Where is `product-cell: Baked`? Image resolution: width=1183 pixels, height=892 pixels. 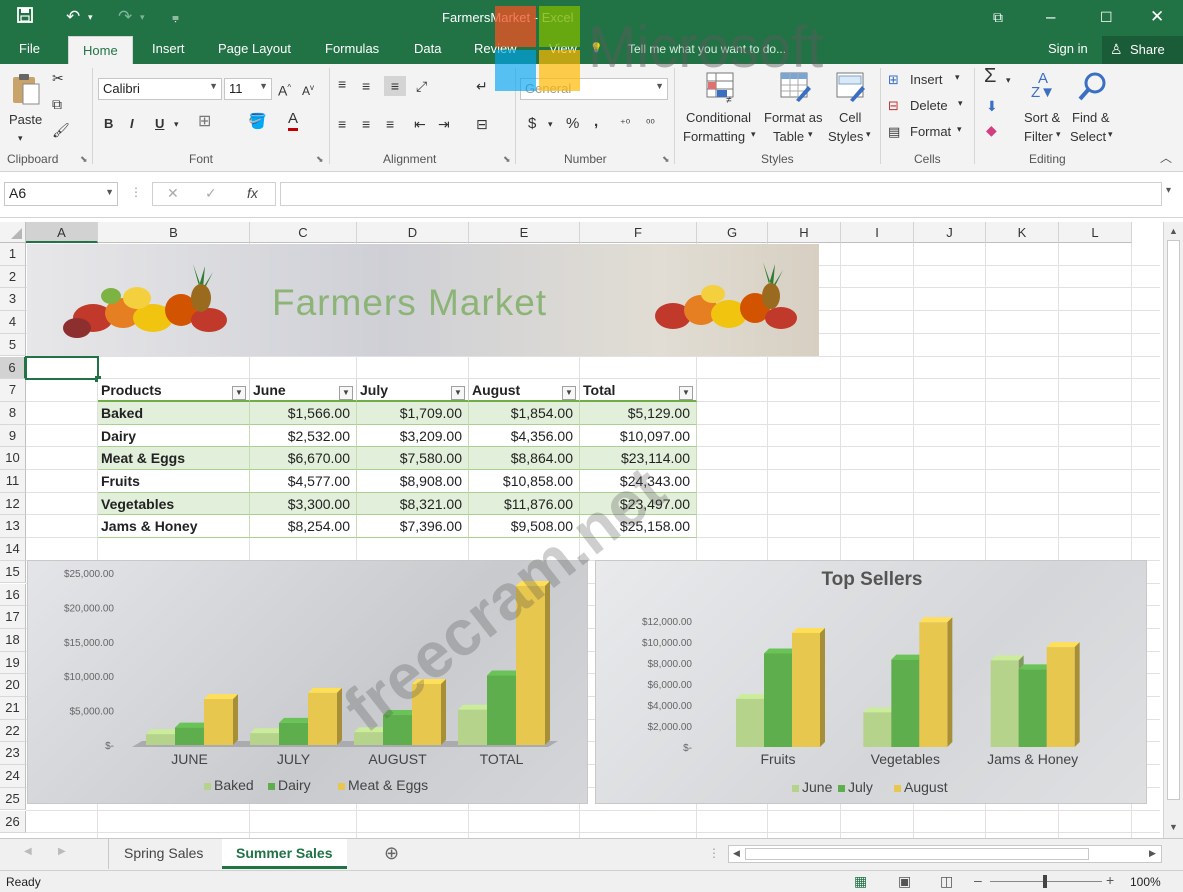
product-cell: Baked is located at coordinates (174, 413).